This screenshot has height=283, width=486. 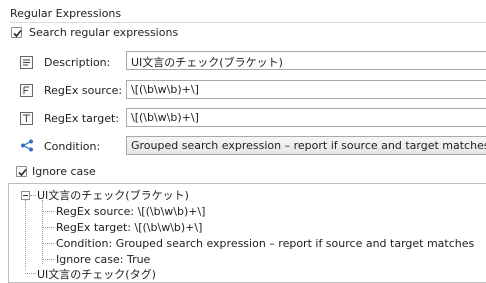 What do you see at coordinates (130, 211) in the screenshot?
I see `tree-child-item: RegEx source: \[(\b\w\b)+\]` at bounding box center [130, 211].